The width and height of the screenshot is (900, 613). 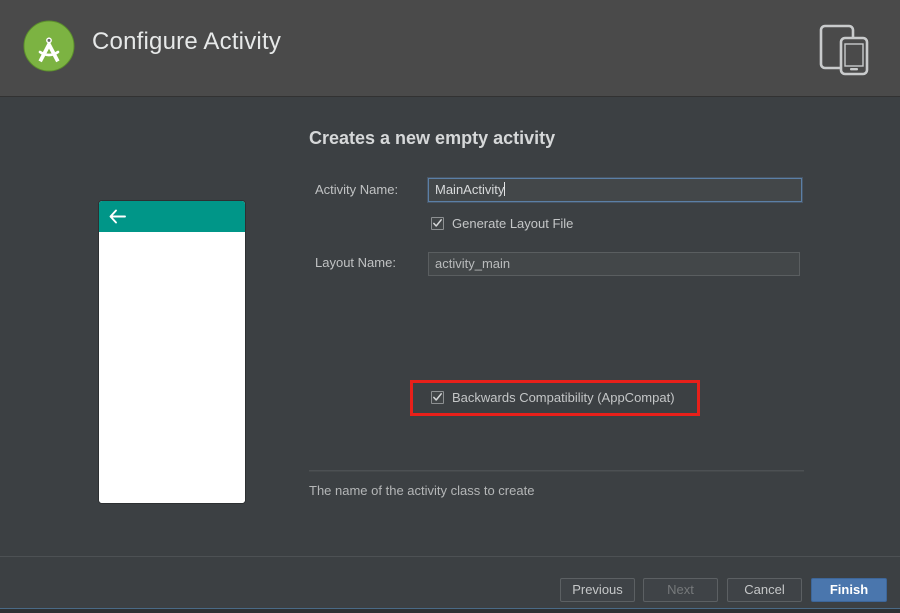 I want to click on backwards-compatibility-label: Backwards Compatibility (AppCompat), so click(x=563, y=397).